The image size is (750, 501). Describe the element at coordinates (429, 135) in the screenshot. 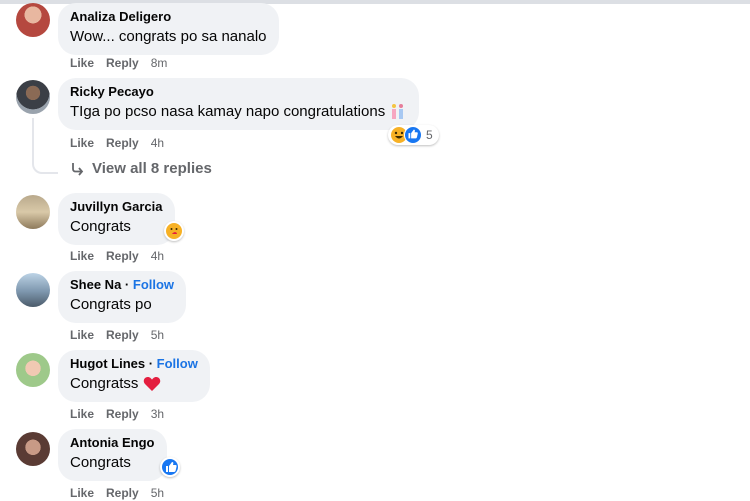

I see `reaction-count: 5` at that location.